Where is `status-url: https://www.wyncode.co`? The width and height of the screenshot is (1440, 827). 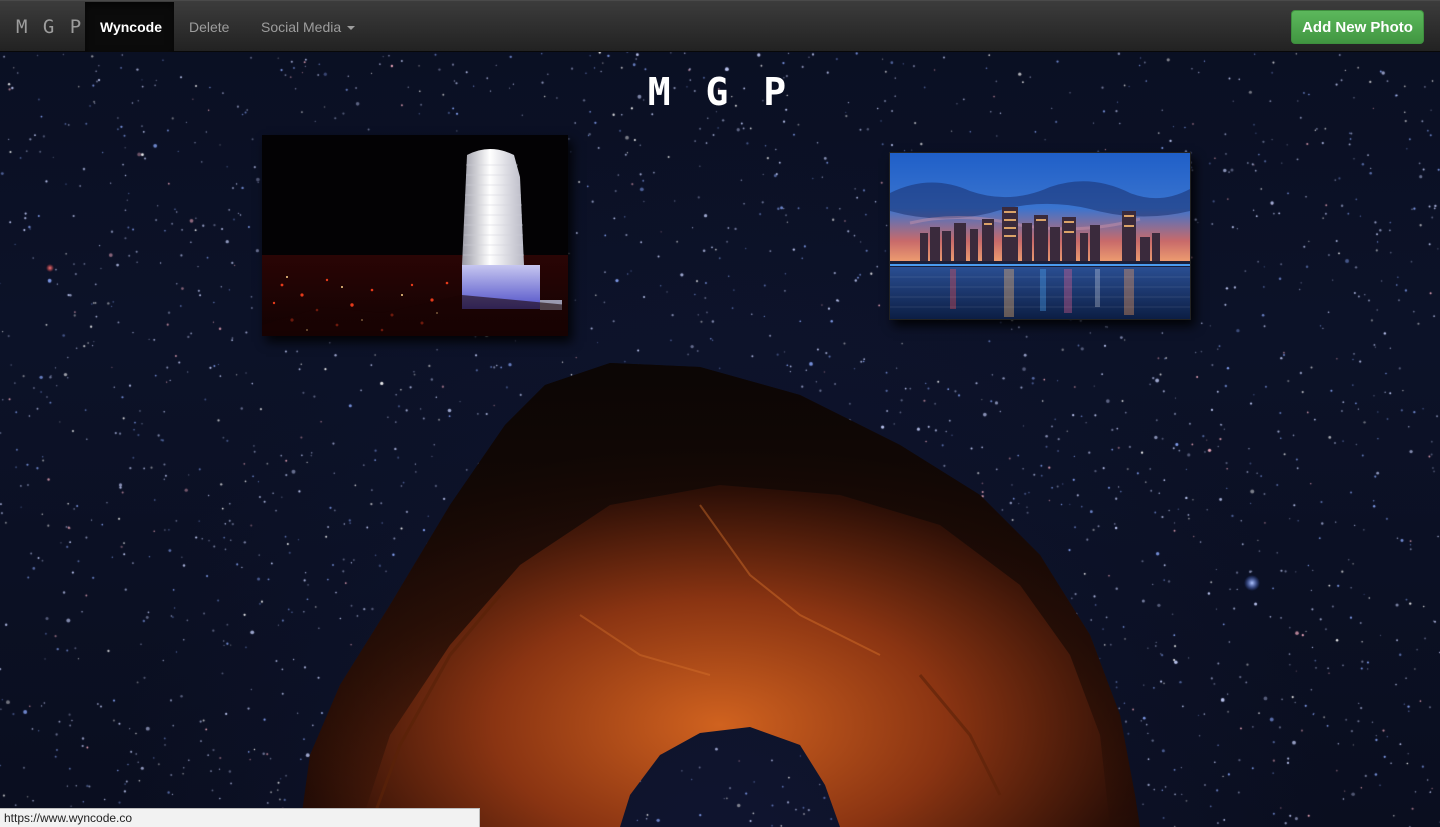 status-url: https://www.wyncode.co is located at coordinates (68, 818).